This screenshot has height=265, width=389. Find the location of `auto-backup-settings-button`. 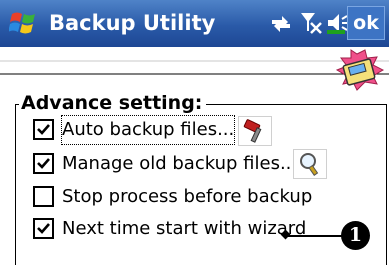

auto-backup-settings-button is located at coordinates (255, 131).